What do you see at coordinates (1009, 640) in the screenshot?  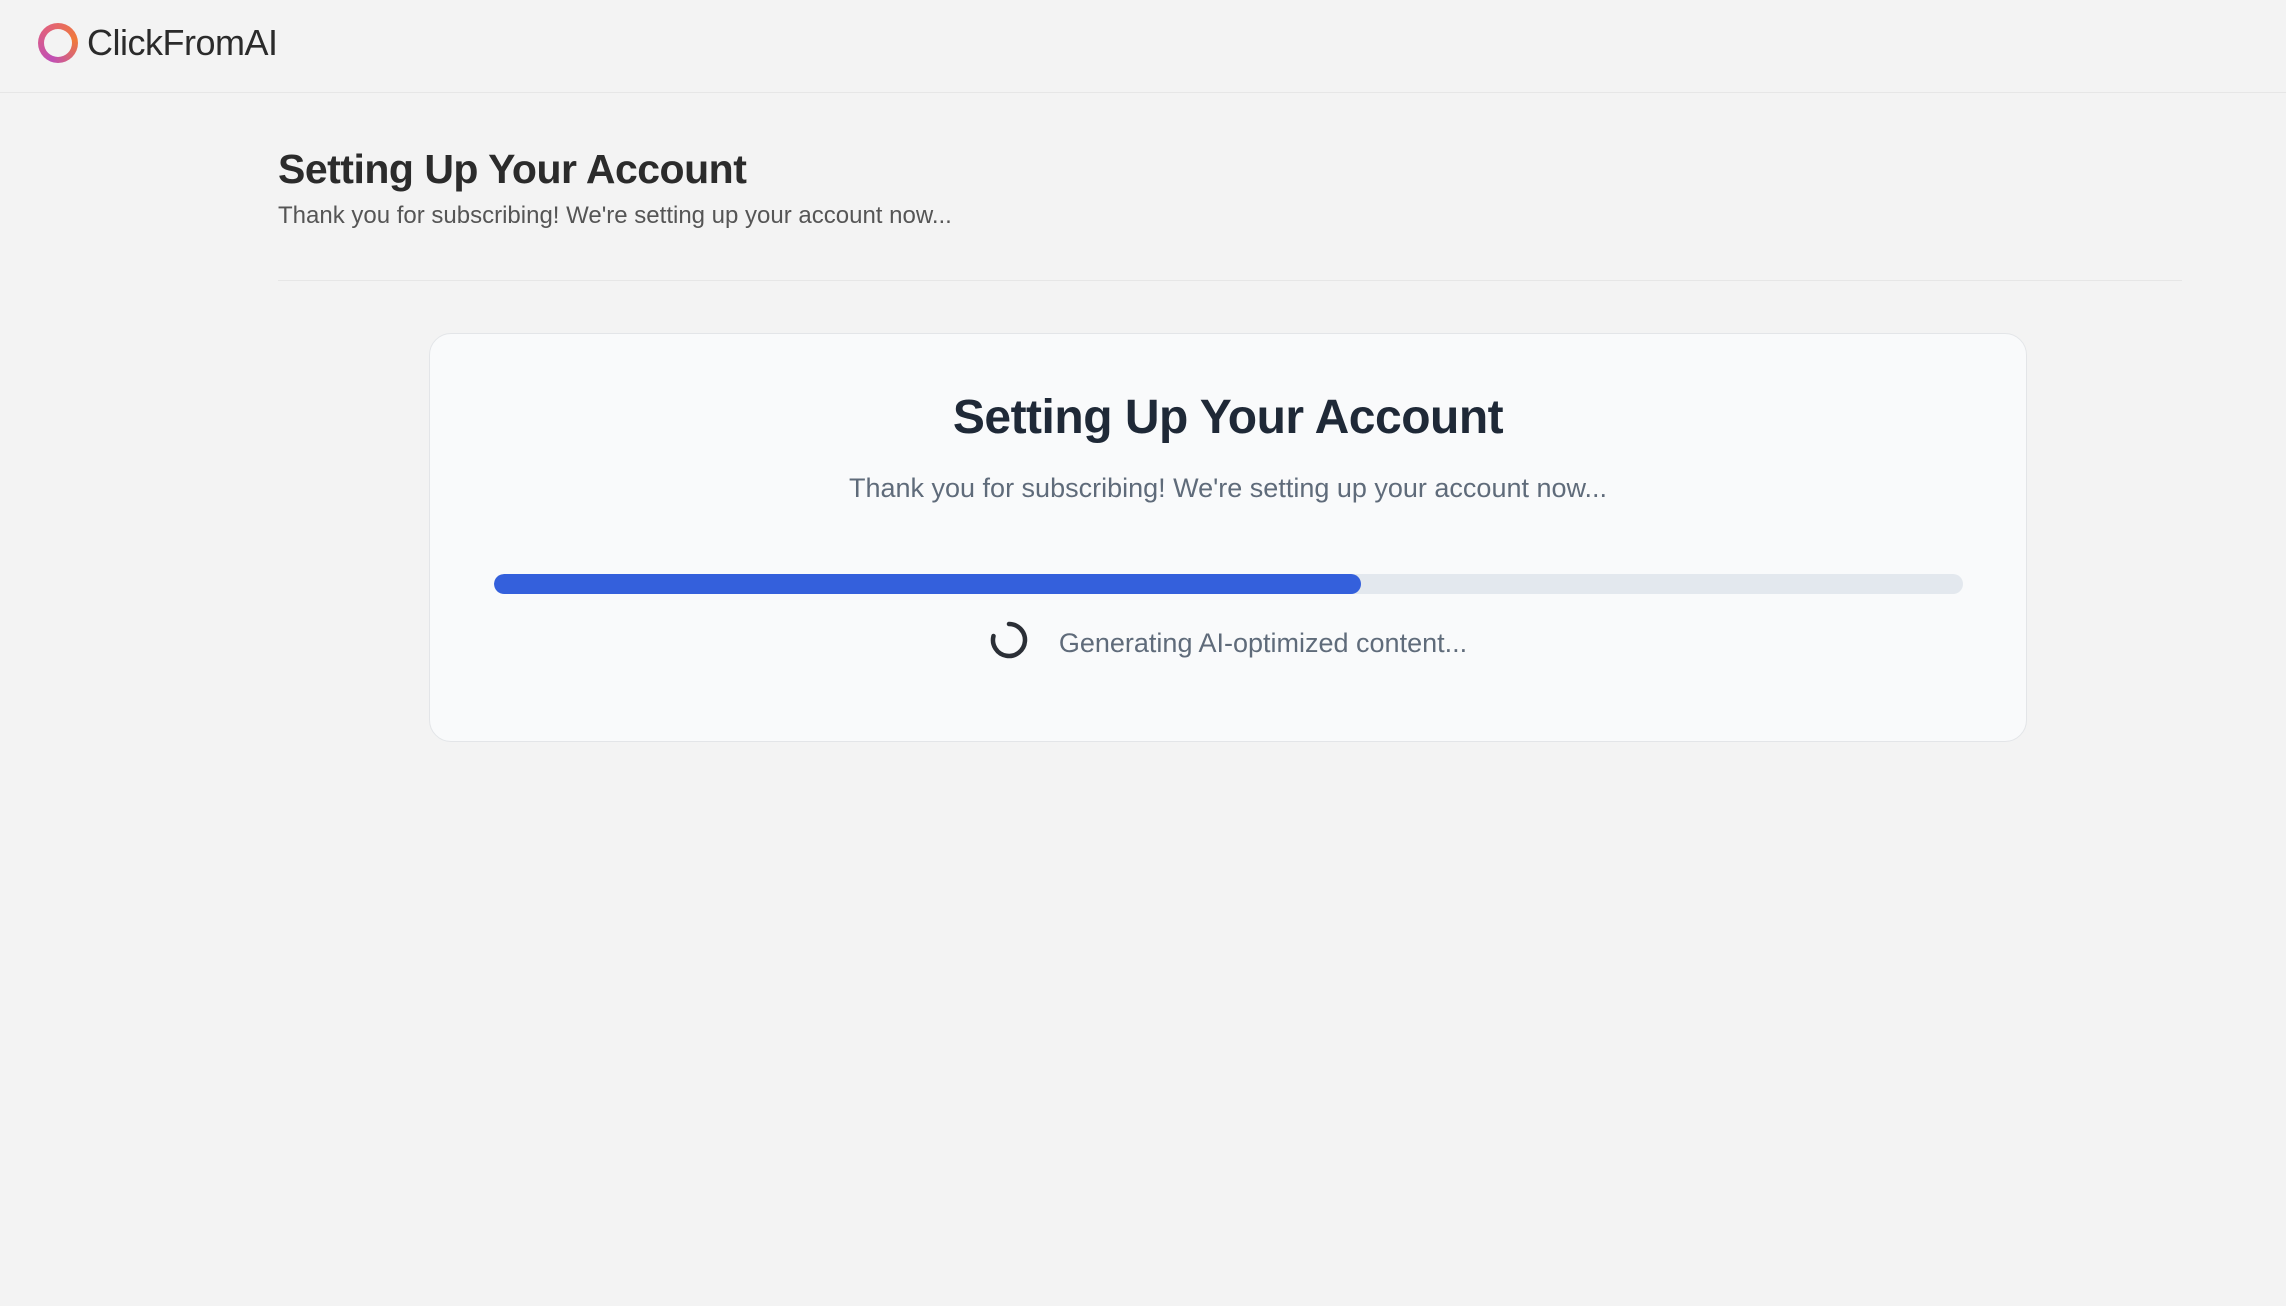 I see `spinner-icon` at bounding box center [1009, 640].